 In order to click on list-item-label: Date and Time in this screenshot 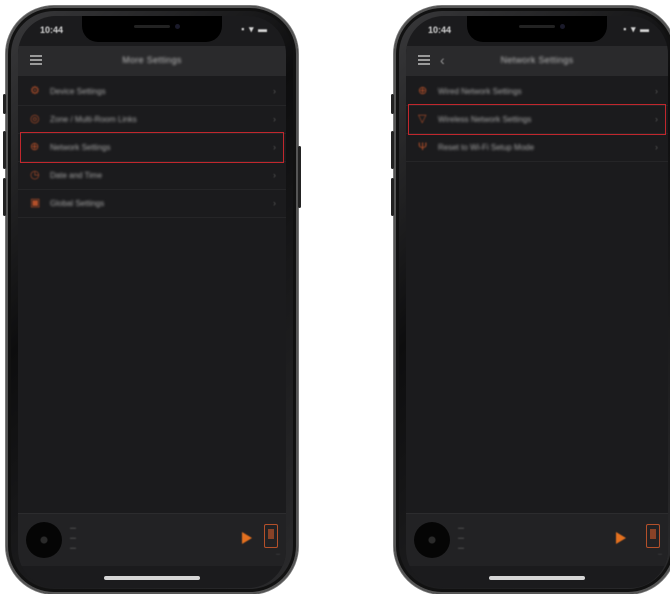, I will do `click(76, 175)`.